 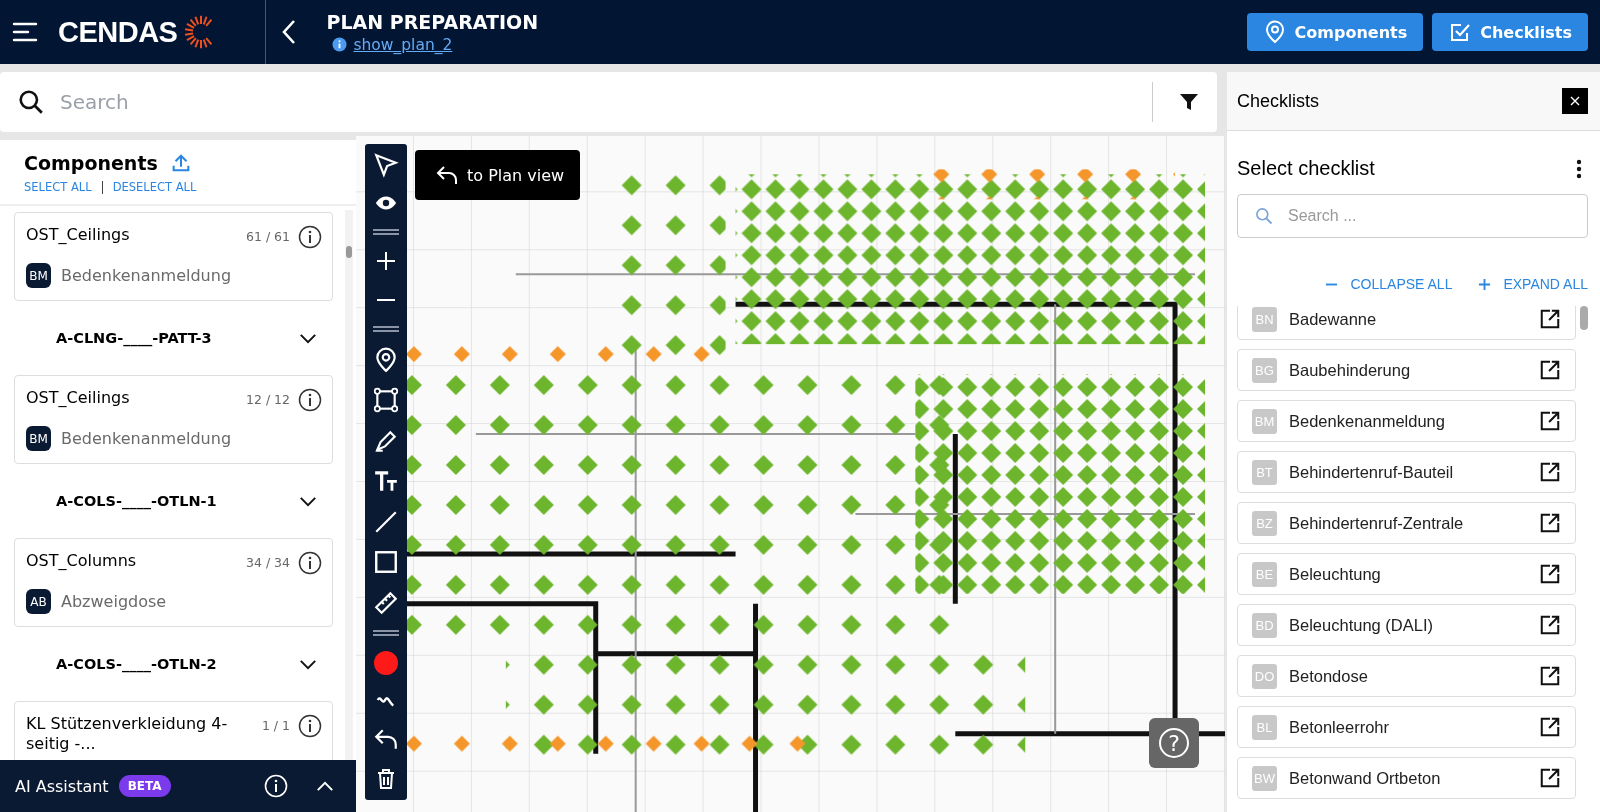 What do you see at coordinates (403, 44) in the screenshot?
I see `plan-link: show_plan_2` at bounding box center [403, 44].